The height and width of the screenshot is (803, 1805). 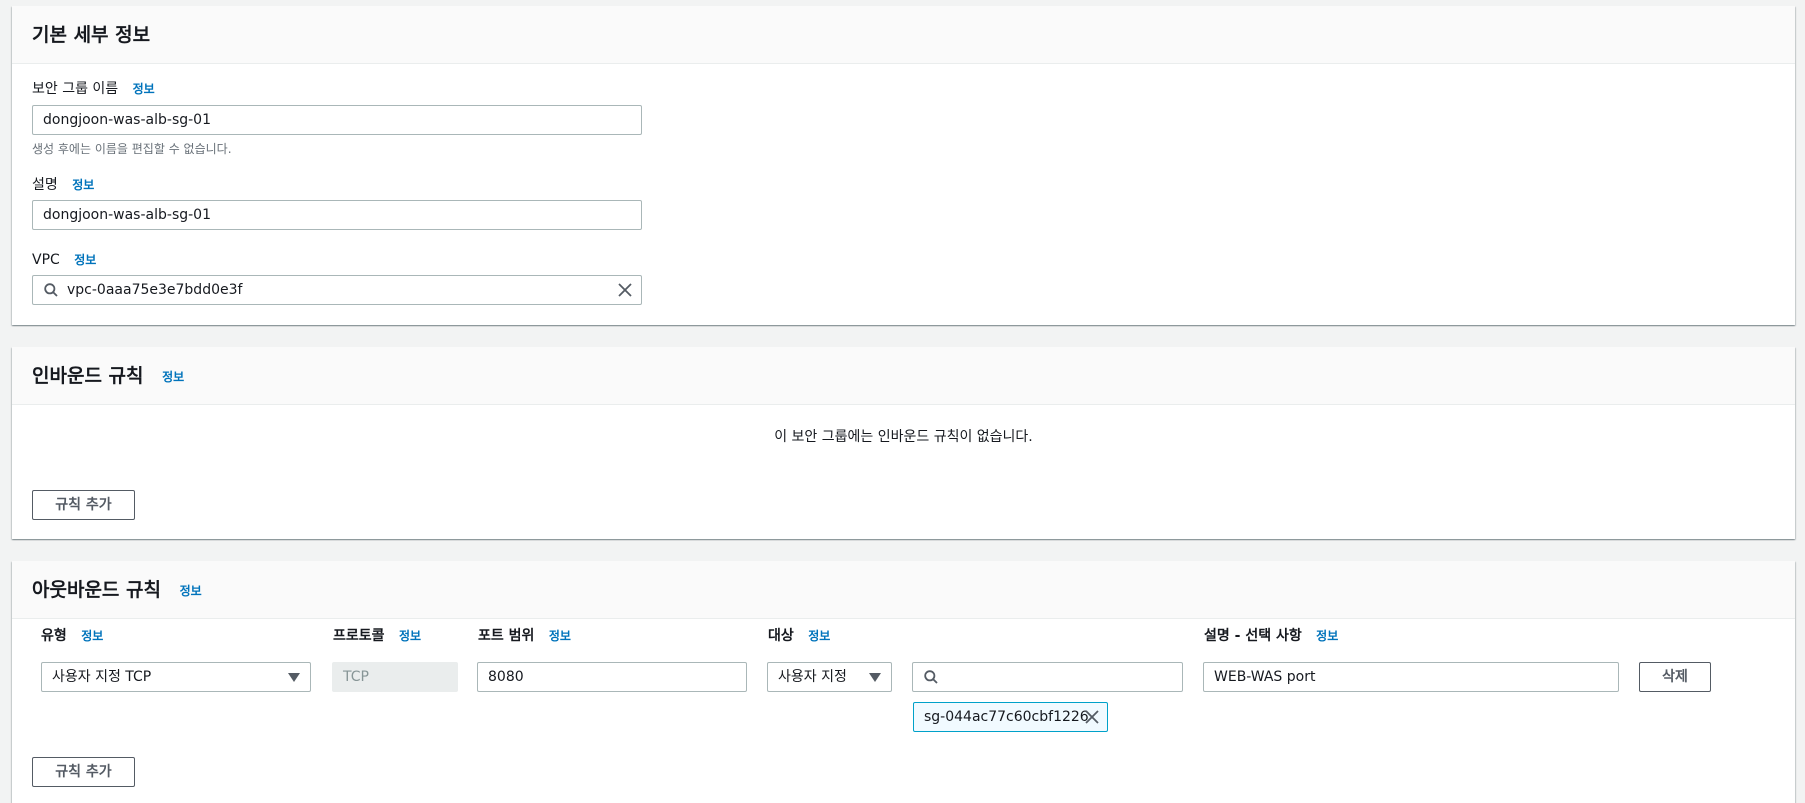 I want to click on type-value: 사용자 지정 TCP, so click(x=102, y=677).